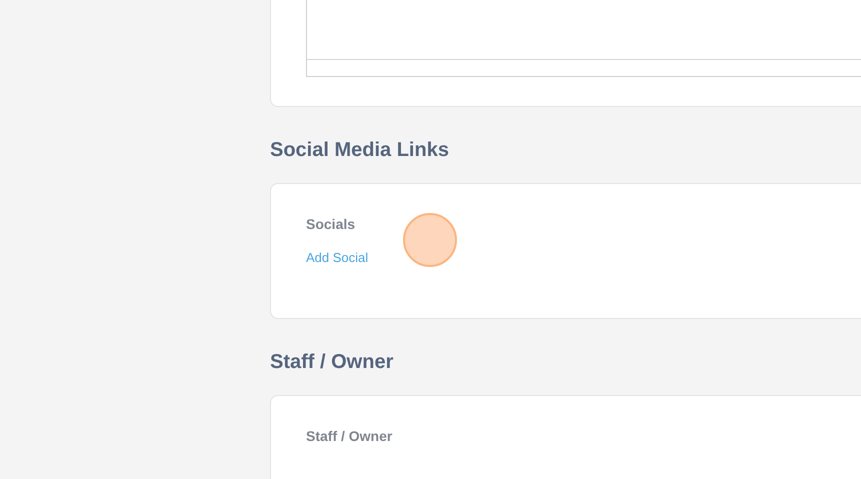 This screenshot has height=479, width=861. Describe the element at coordinates (337, 257) in the screenshot. I see `add-social-link: Add Social` at that location.